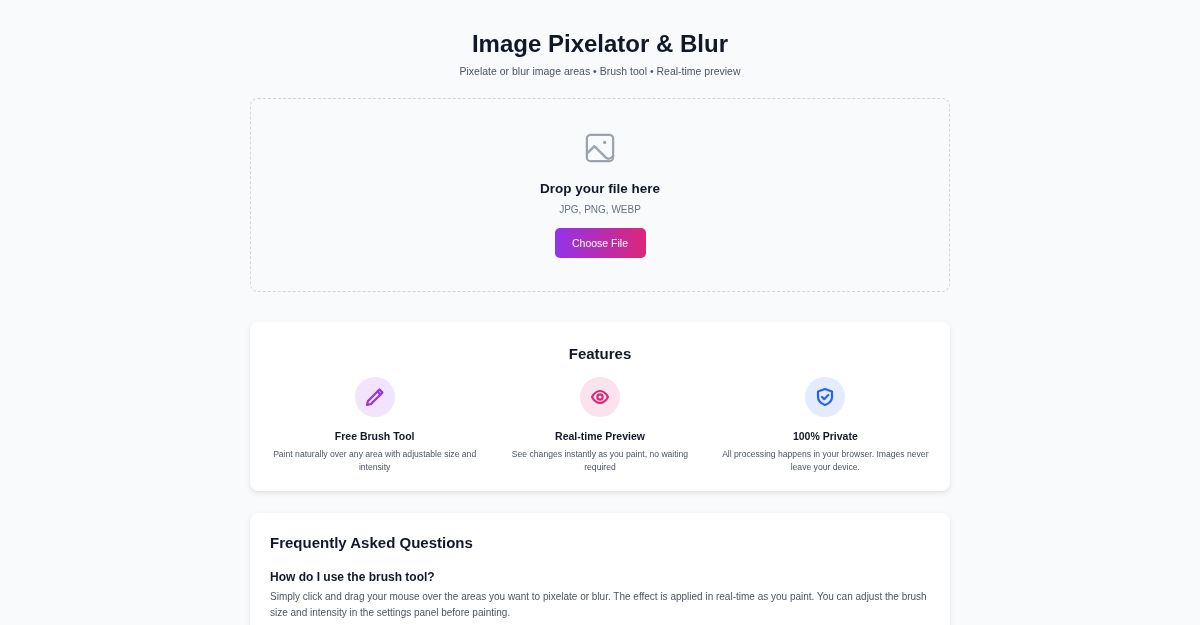 The image size is (1200, 625). What do you see at coordinates (600, 461) in the screenshot?
I see `feature-description: See changes instantly as you paint, no waiting required` at bounding box center [600, 461].